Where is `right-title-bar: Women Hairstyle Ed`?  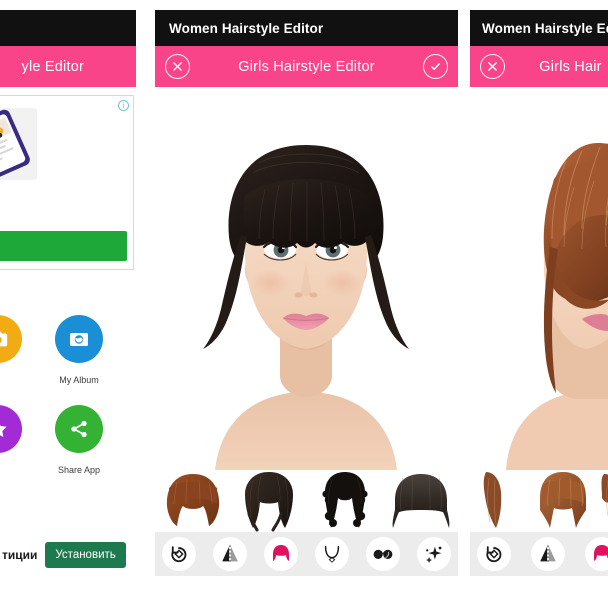 right-title-bar: Women Hairstyle Ed is located at coordinates (539, 28).